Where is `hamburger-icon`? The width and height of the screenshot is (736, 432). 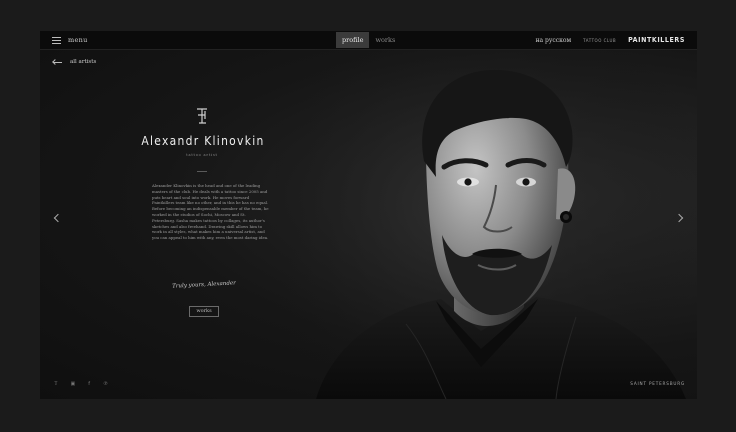
hamburger-icon is located at coordinates (56, 40).